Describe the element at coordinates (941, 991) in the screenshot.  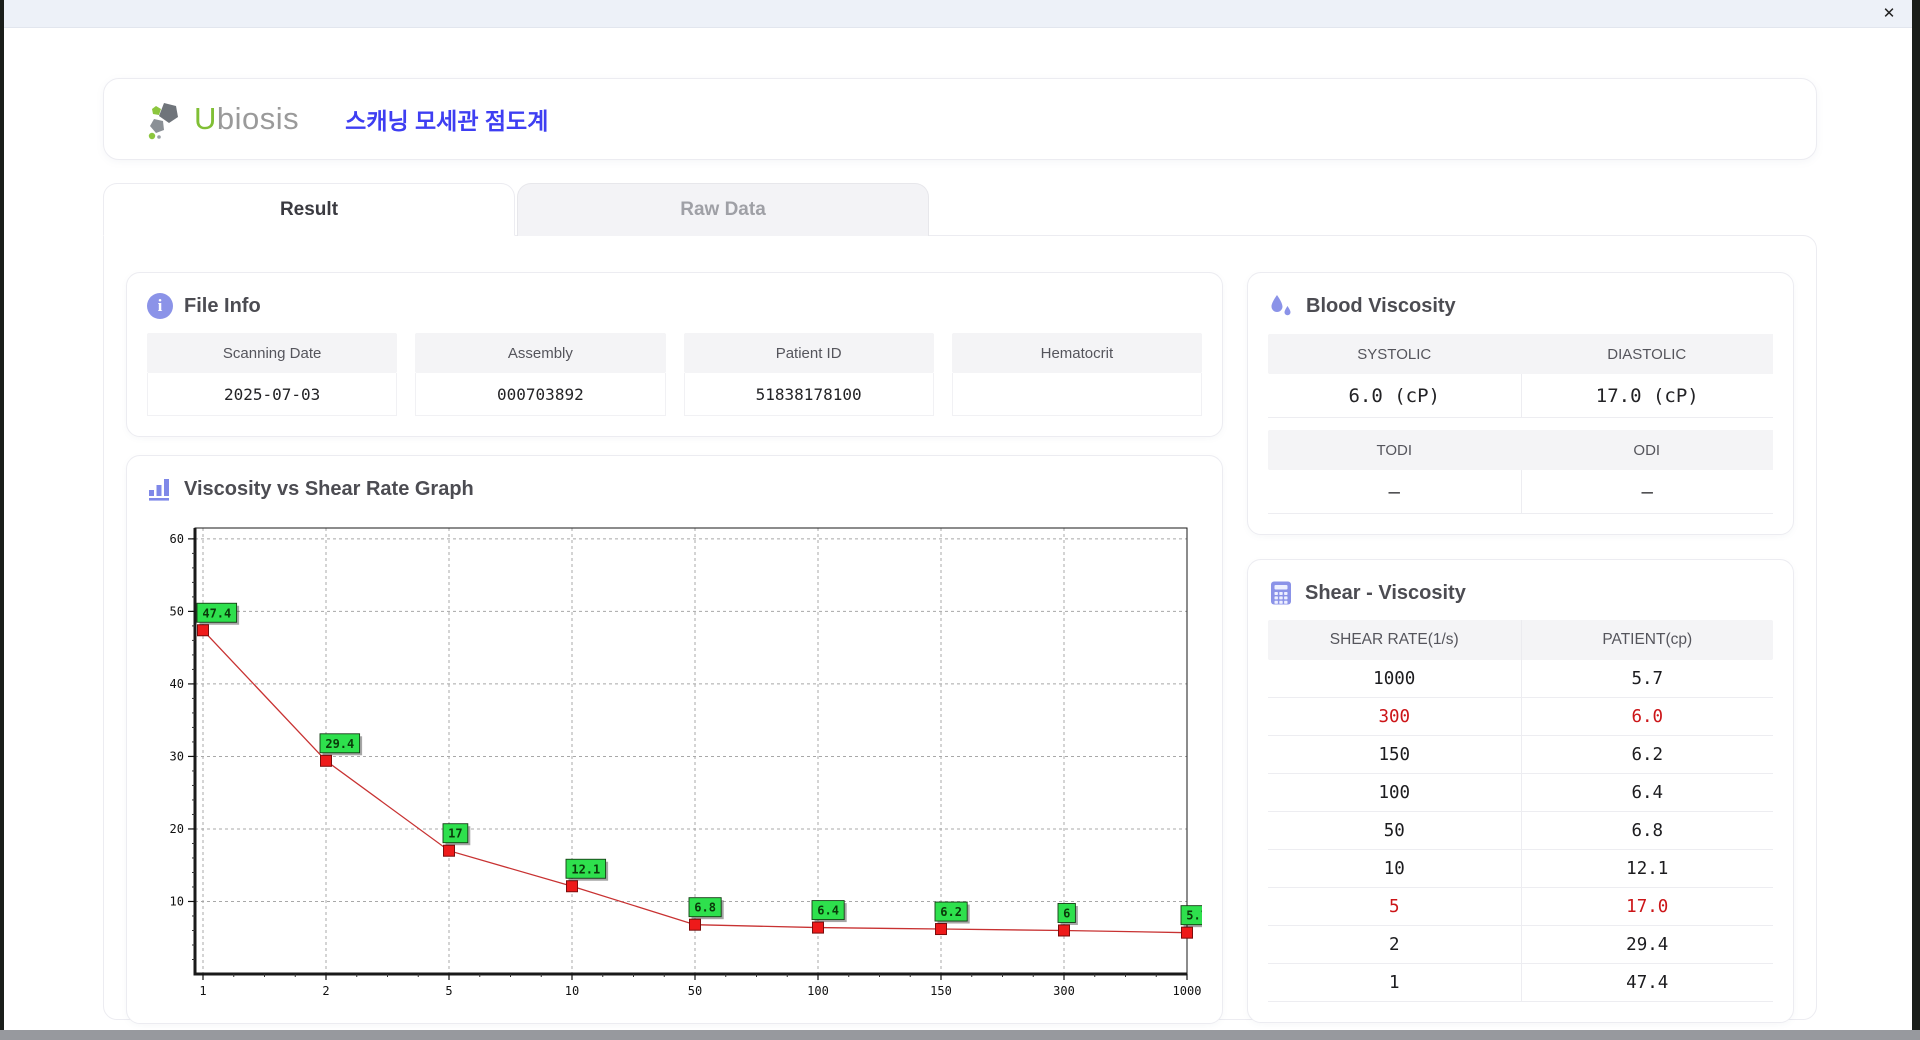
I see `svg-text: 150` at that location.